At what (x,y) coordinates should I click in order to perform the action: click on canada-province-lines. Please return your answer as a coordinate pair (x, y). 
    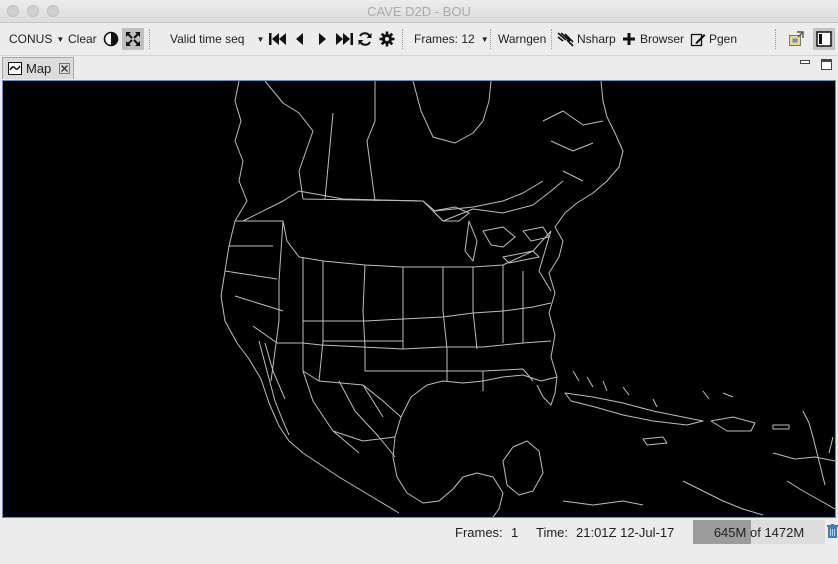
    Looking at the image, I should click on (404, 146).